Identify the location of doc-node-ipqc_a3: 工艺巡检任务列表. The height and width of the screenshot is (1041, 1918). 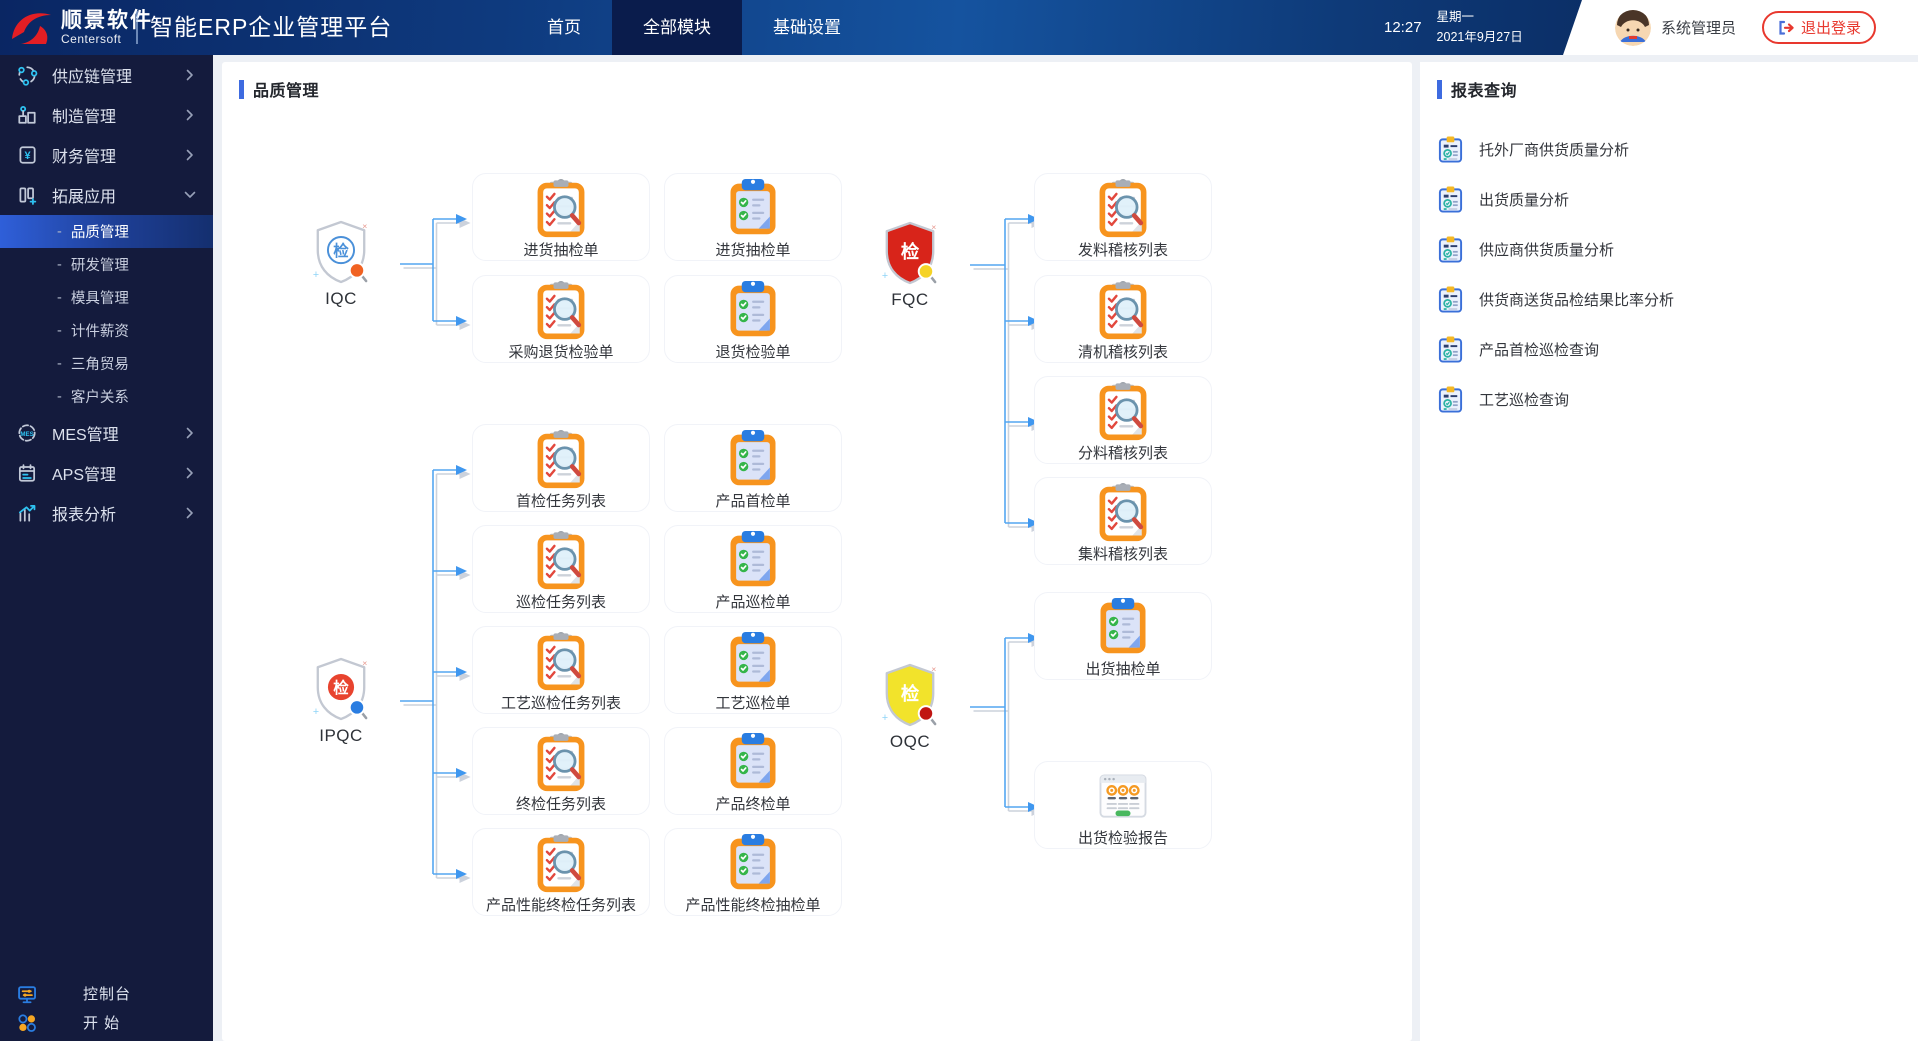
(561, 670).